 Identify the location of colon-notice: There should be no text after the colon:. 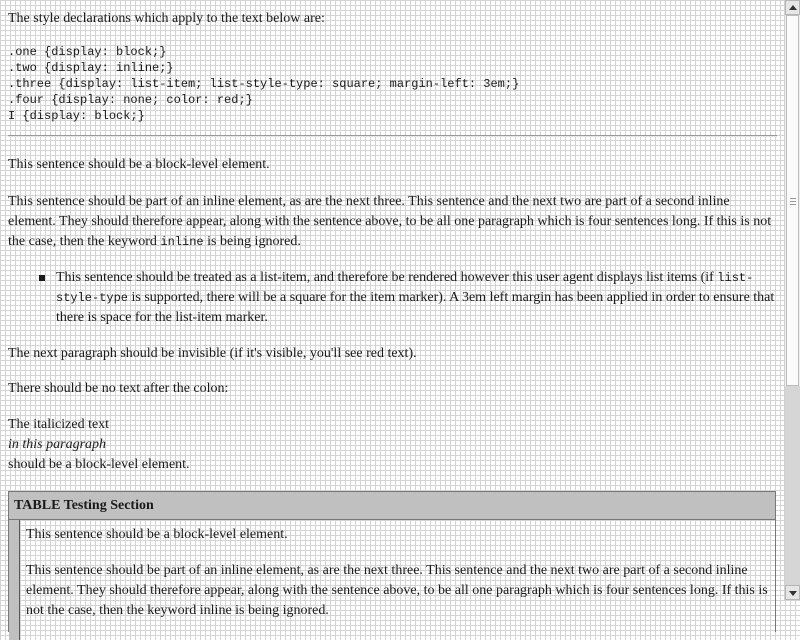
(118, 388).